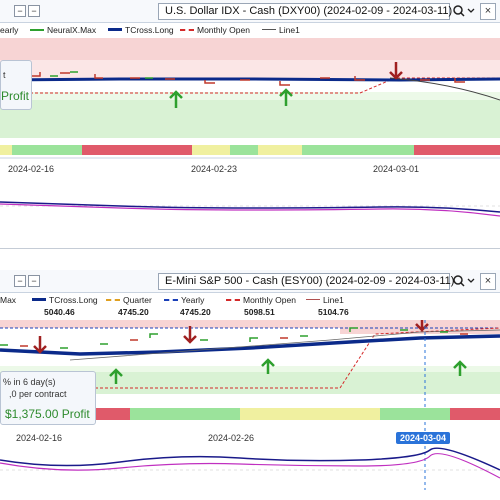 The width and height of the screenshot is (500, 500). I want to click on profit-label: $1,375.00 Profit, so click(47, 414).